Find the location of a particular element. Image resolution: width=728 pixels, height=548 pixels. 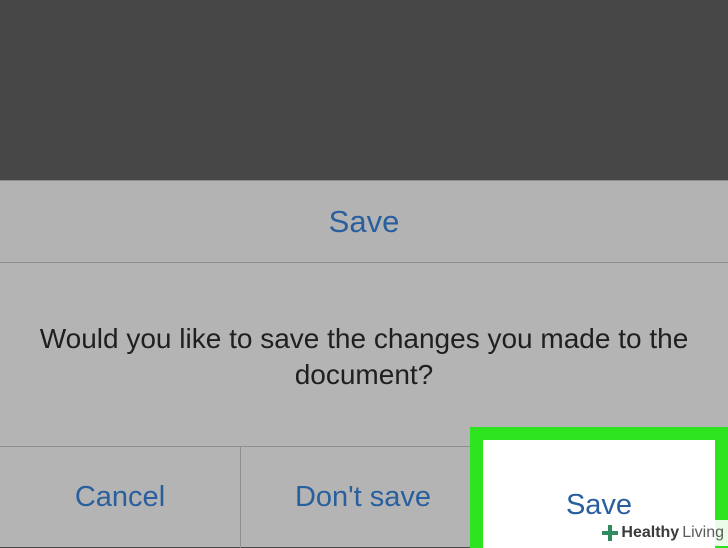

dialog-header: Save is located at coordinates (364, 222).